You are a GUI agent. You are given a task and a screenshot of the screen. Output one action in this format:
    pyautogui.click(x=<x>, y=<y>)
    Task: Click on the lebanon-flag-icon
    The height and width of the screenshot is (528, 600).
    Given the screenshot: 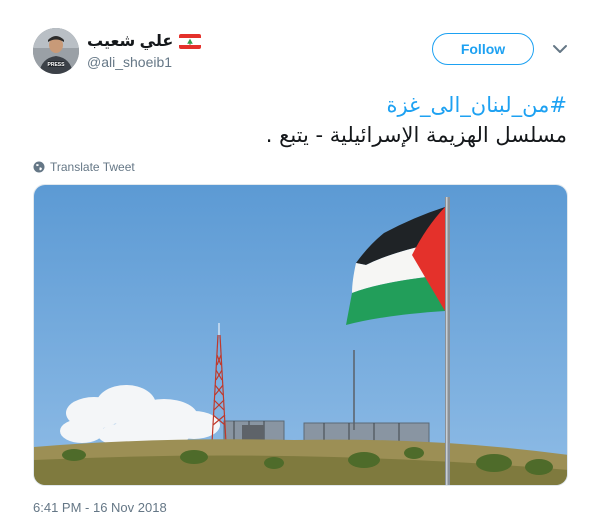 What is the action you would take?
    pyautogui.click(x=190, y=41)
    